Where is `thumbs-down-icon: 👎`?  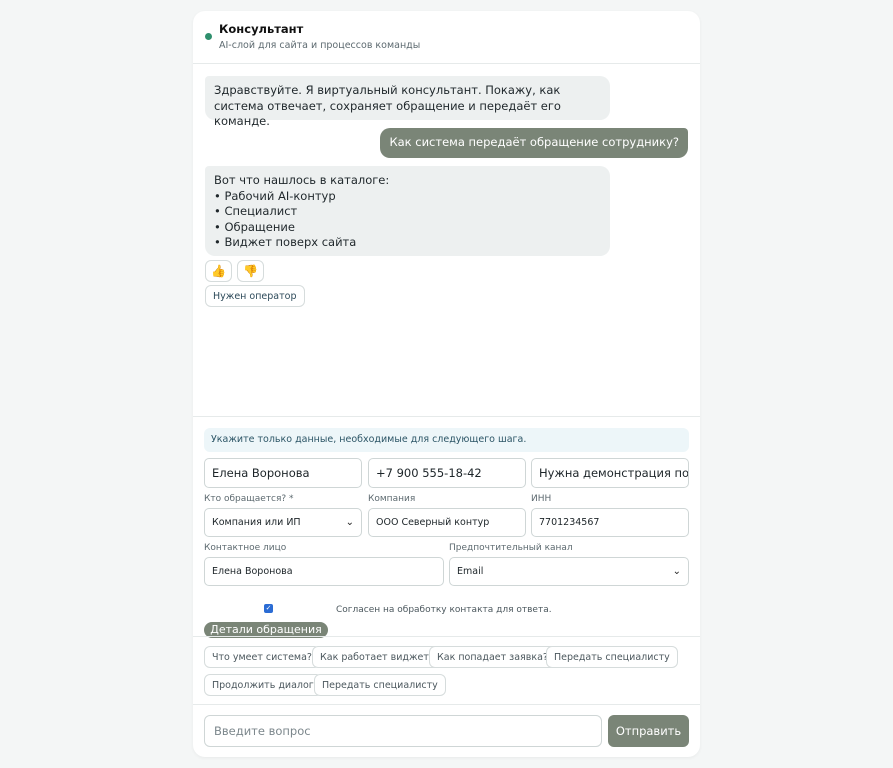 thumbs-down-icon: 👎 is located at coordinates (250, 271).